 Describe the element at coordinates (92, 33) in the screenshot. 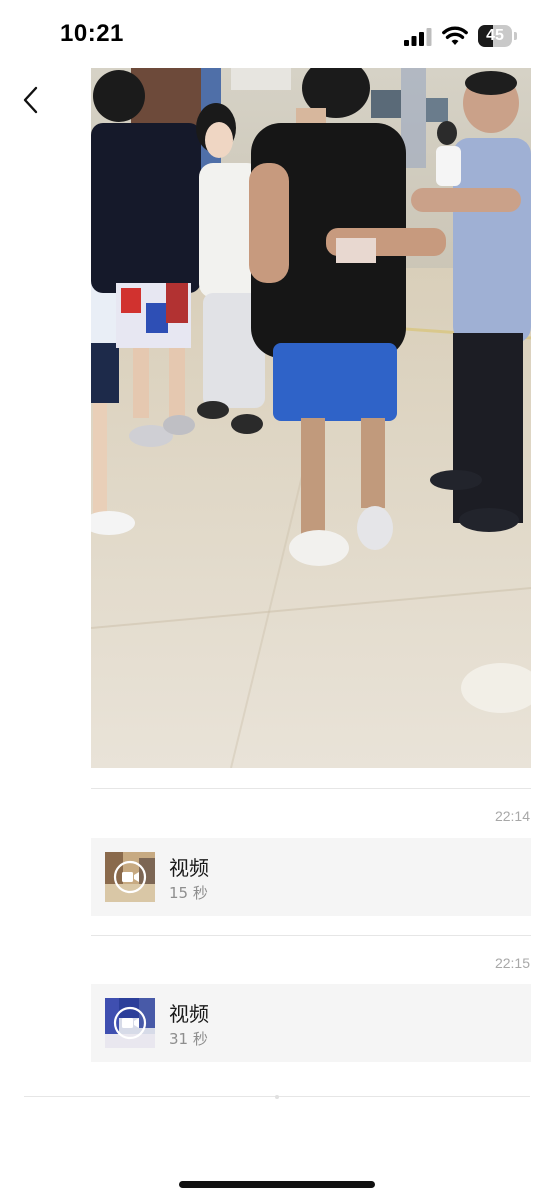

I see `status-time: 10:21` at that location.